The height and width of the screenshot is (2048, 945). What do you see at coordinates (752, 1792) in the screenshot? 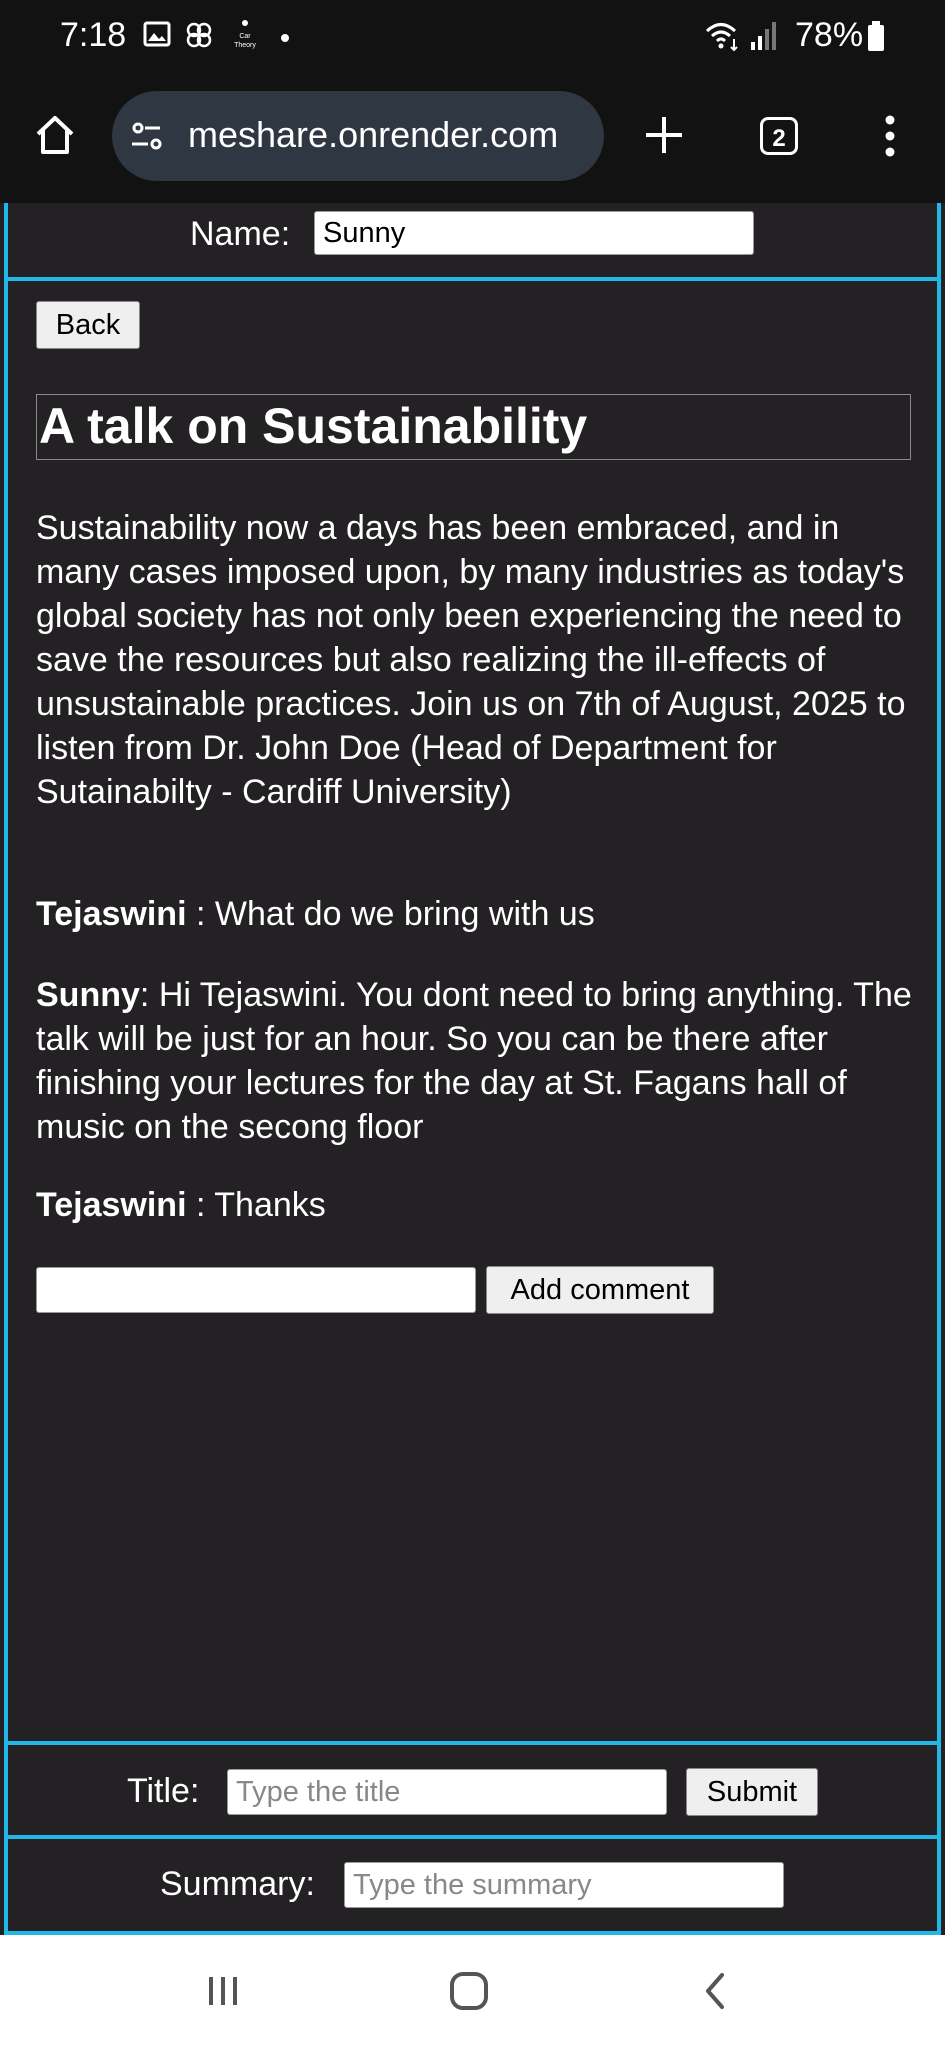
I see `submit-button: Submit` at bounding box center [752, 1792].